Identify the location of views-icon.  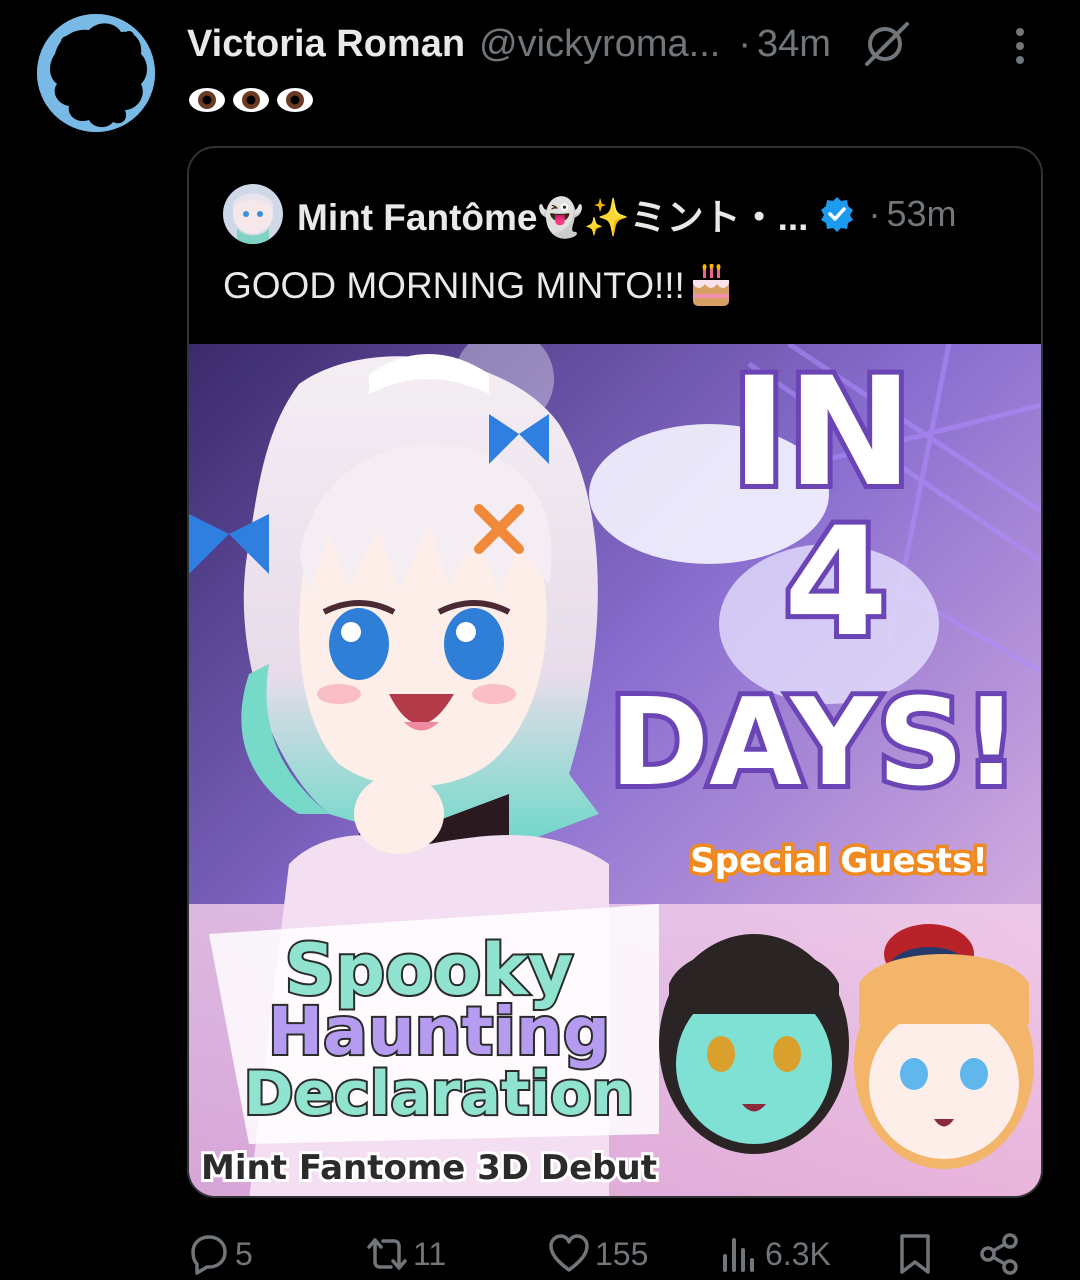
(738, 1255).